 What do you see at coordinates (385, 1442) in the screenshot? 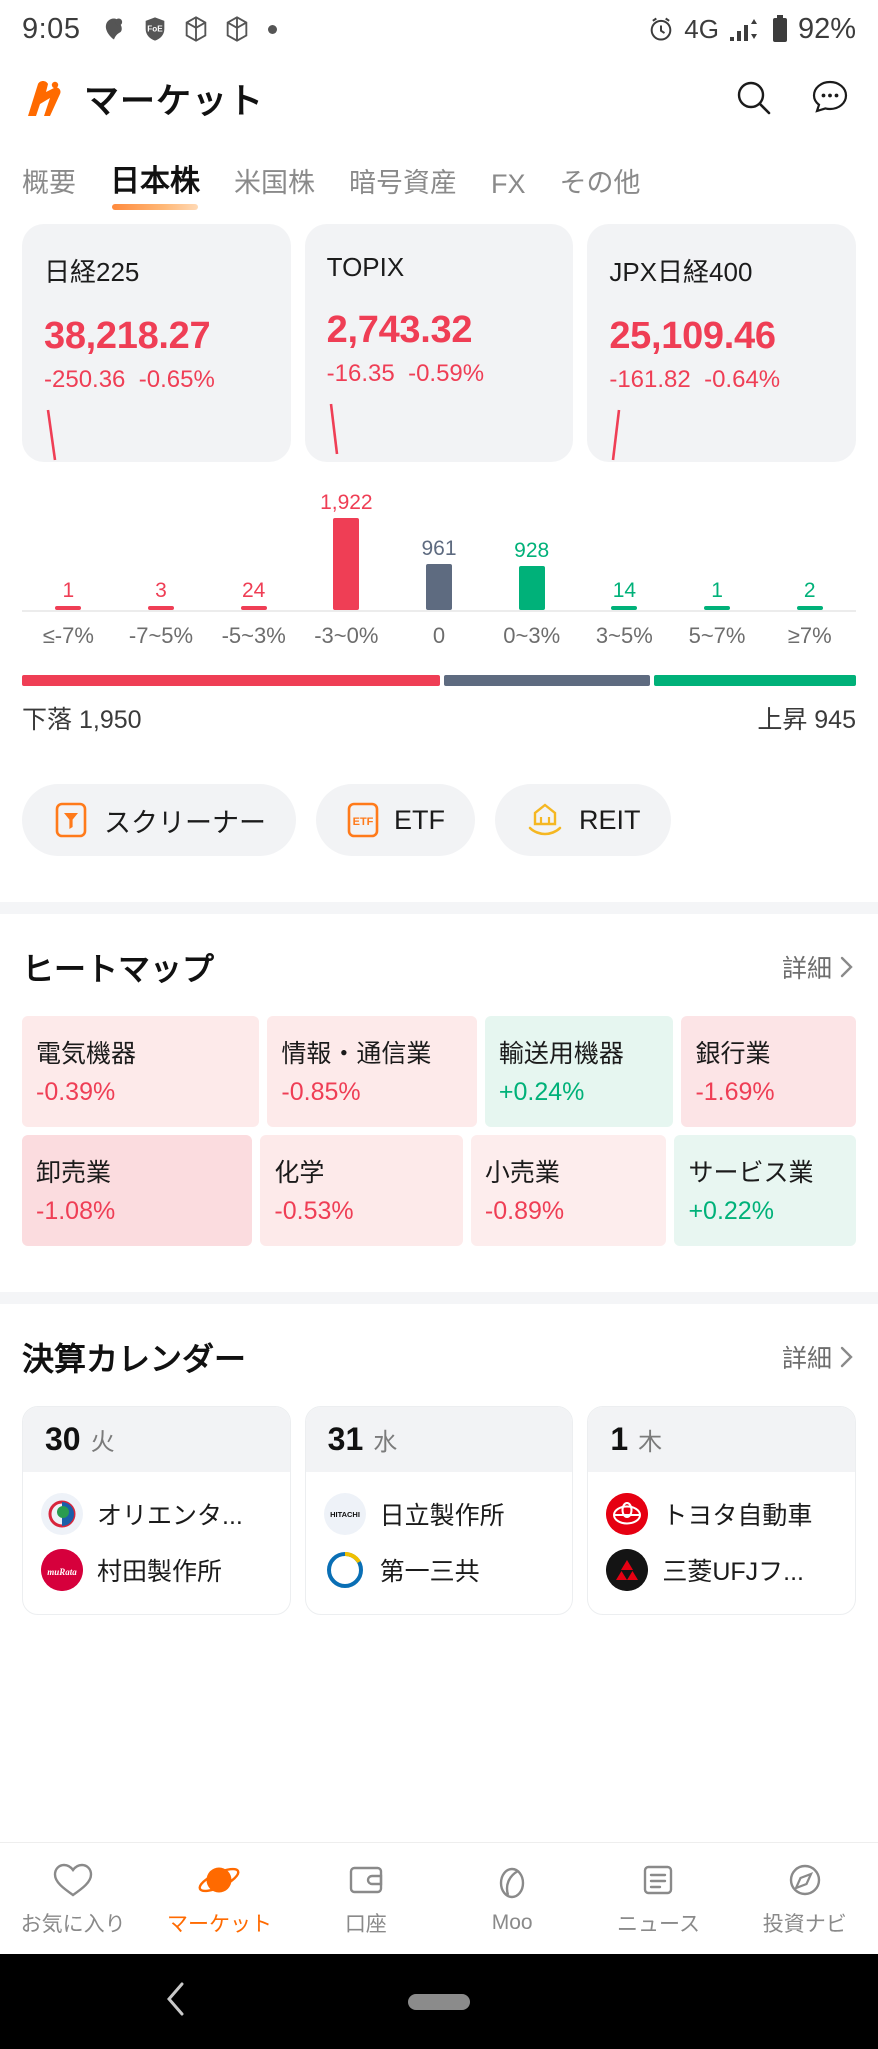
I see `calendar-day-of-week: 水` at bounding box center [385, 1442].